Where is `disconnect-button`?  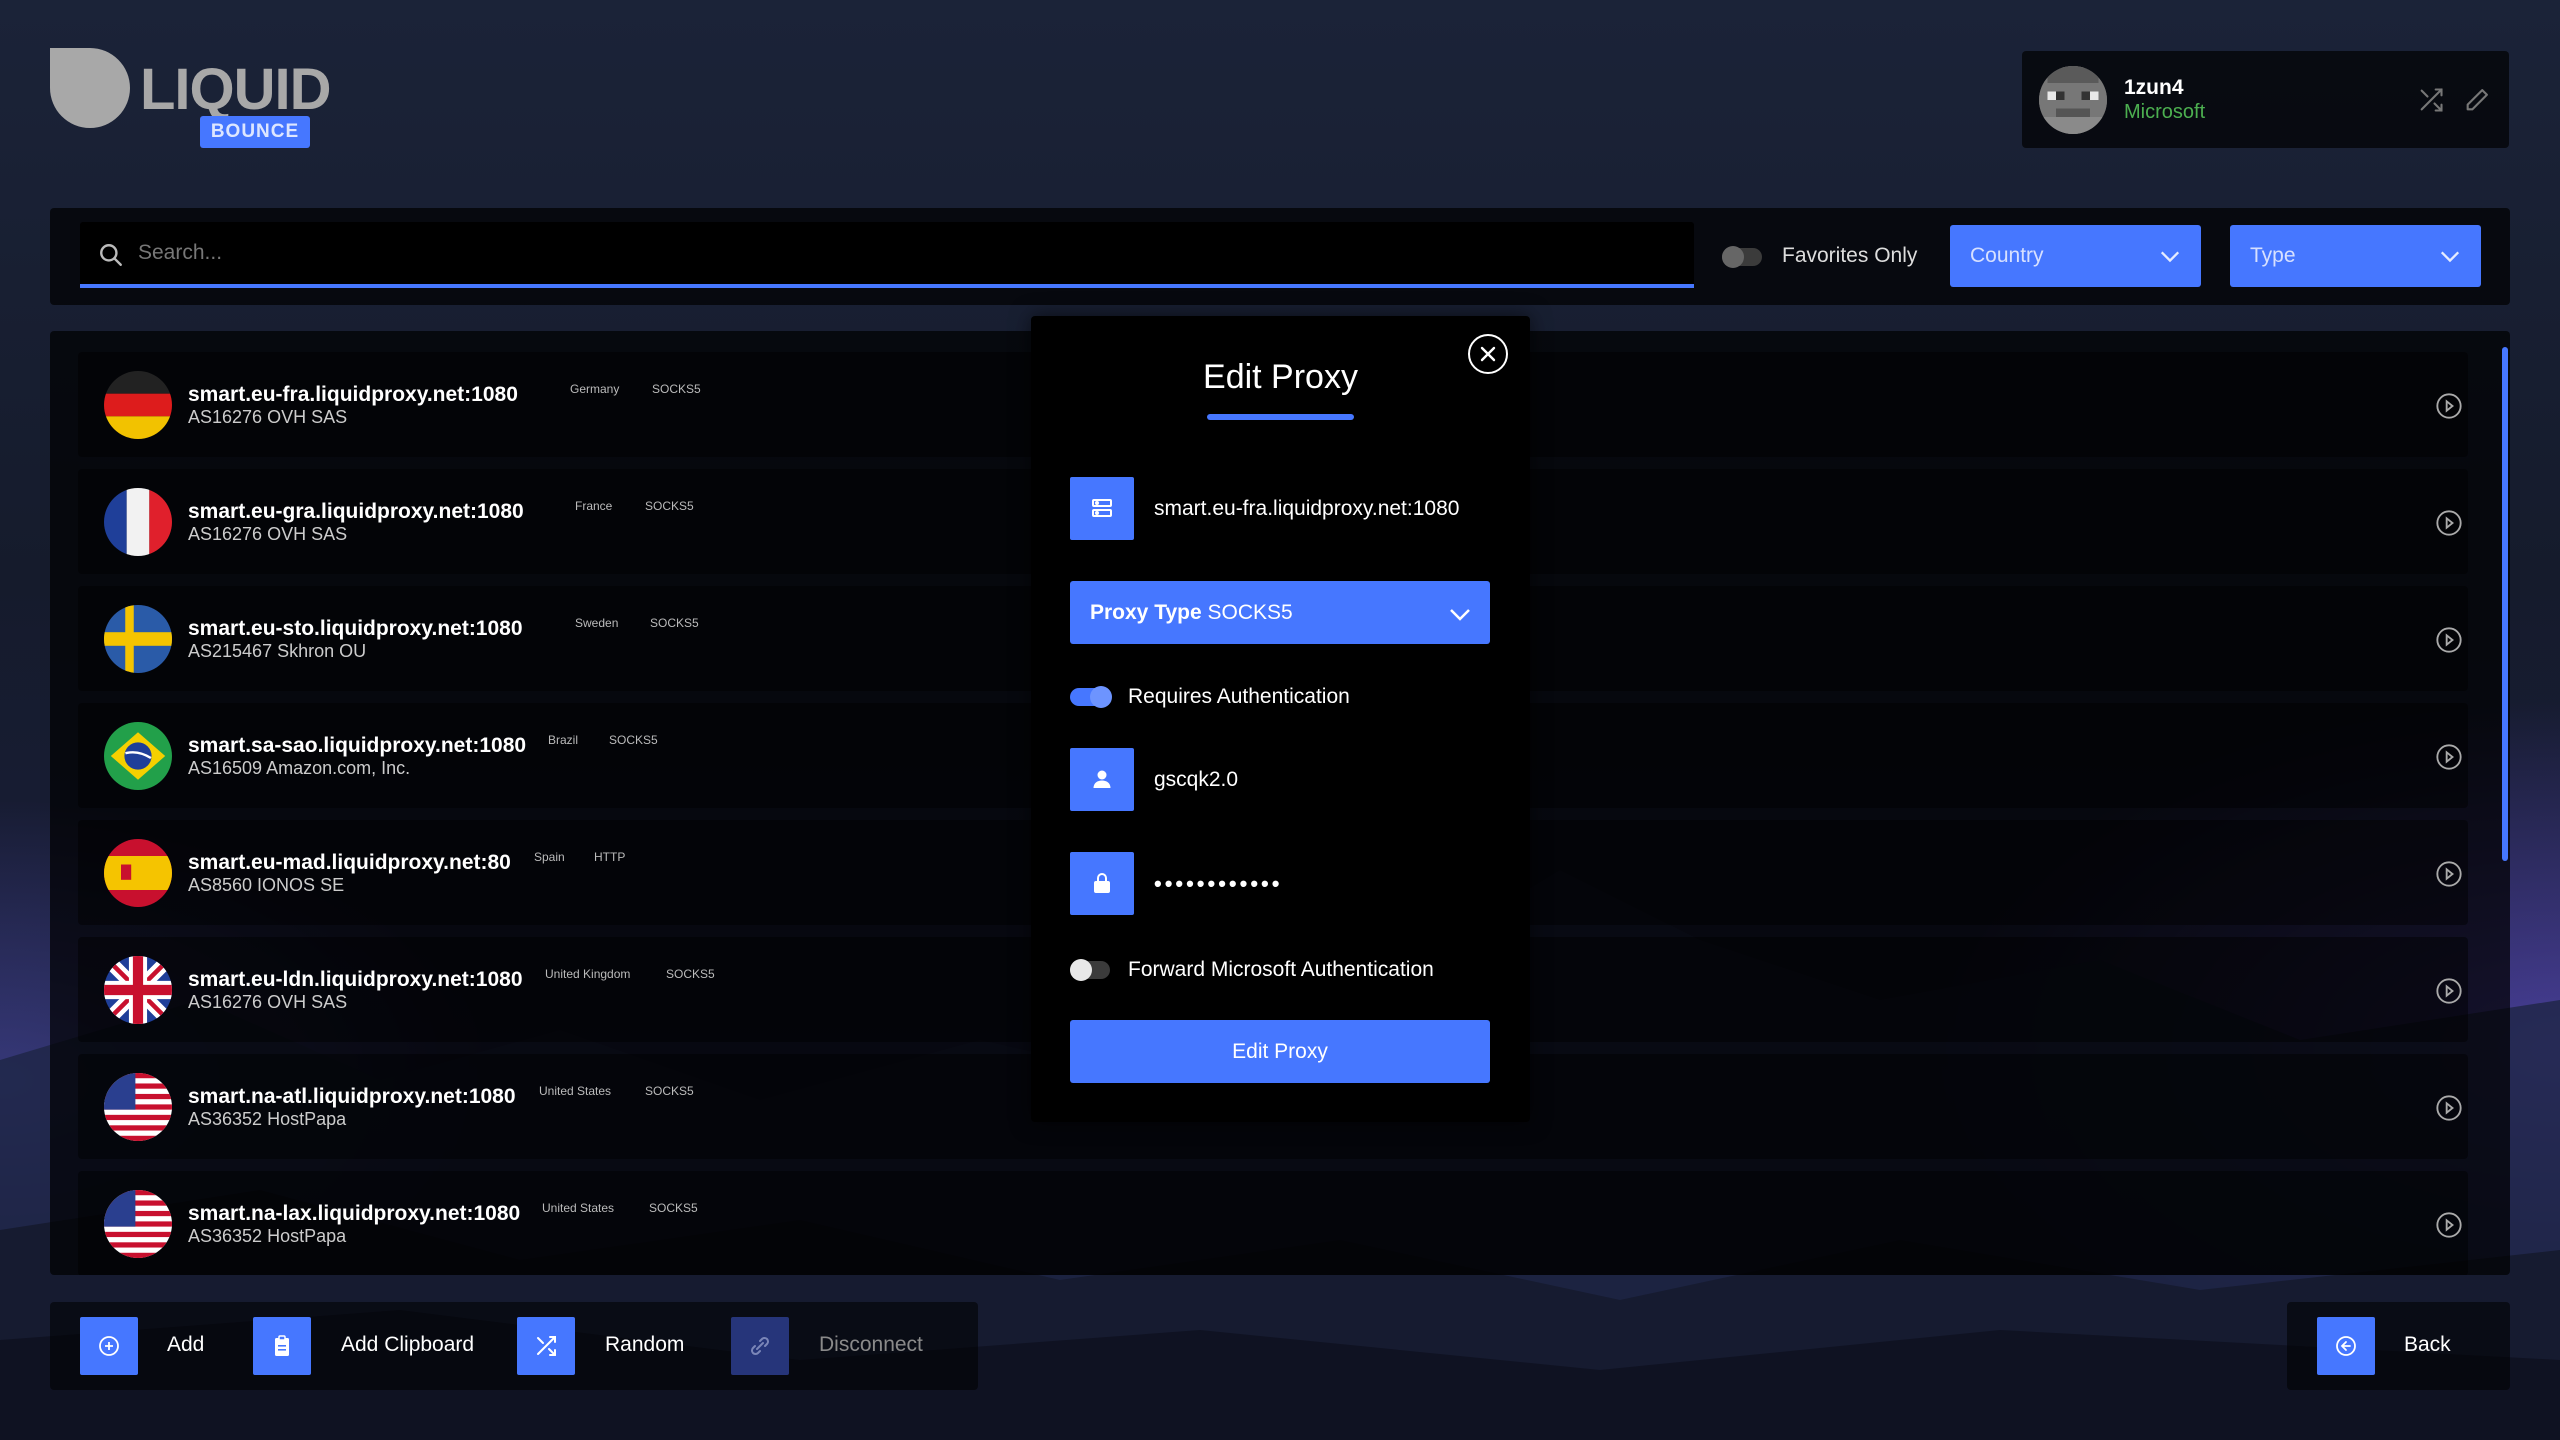 disconnect-button is located at coordinates (760, 1346).